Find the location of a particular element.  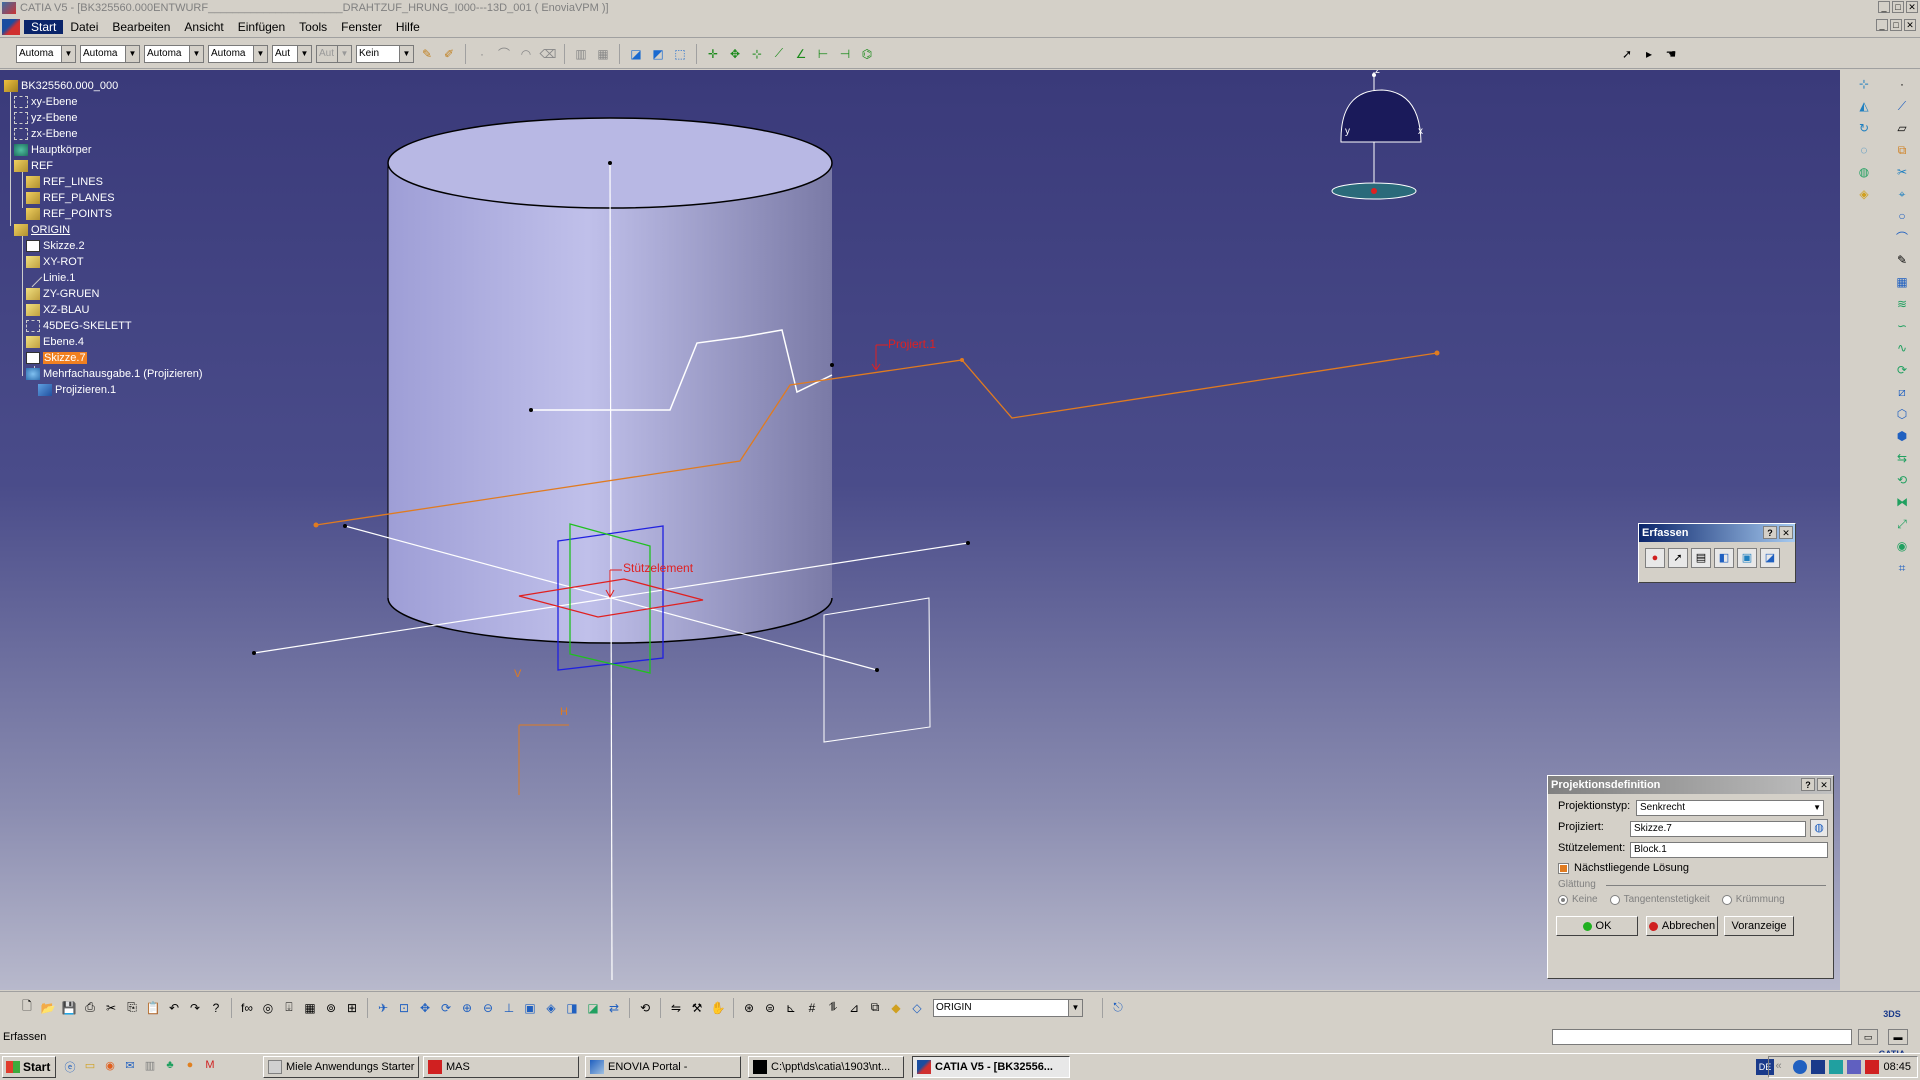

whats-this-icon: ? is located at coordinates (216, 1008).